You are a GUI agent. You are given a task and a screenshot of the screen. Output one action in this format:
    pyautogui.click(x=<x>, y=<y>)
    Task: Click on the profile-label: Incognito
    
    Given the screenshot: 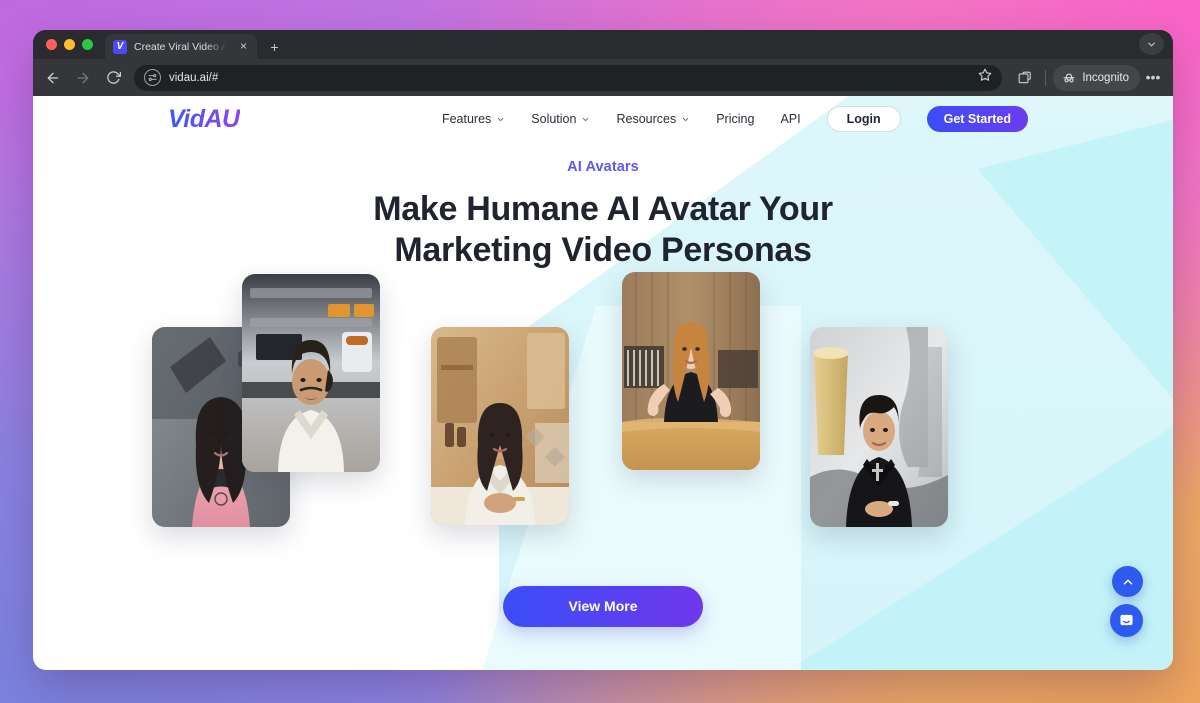 What is the action you would take?
    pyautogui.click(x=1105, y=77)
    